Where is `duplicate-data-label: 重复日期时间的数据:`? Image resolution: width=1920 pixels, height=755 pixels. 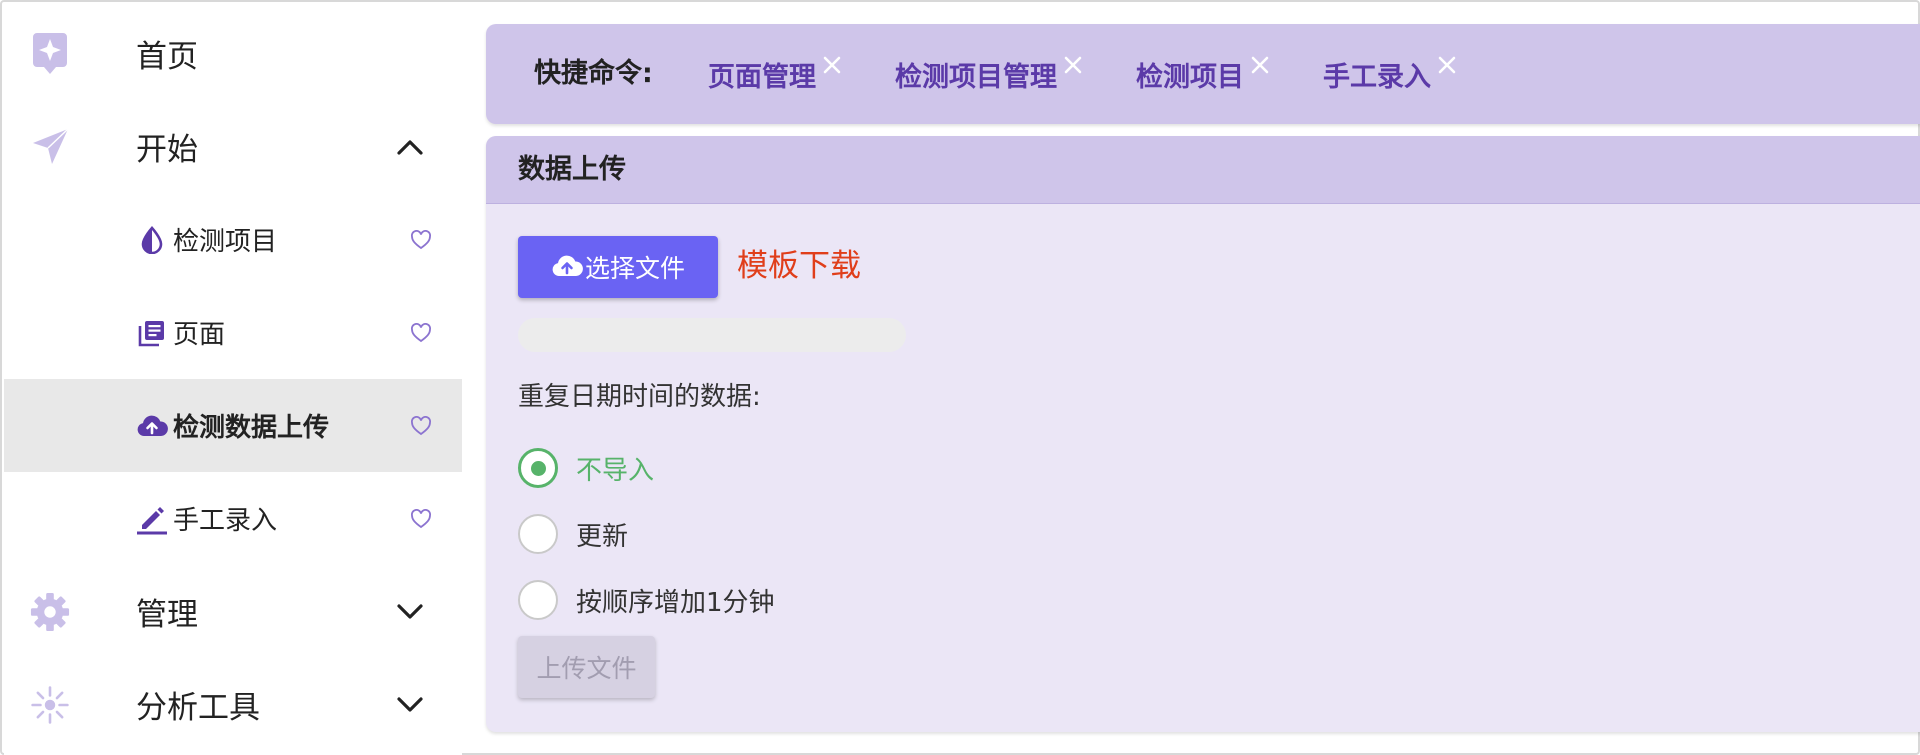 duplicate-data-label: 重复日期时间的数据: is located at coordinates (639, 397).